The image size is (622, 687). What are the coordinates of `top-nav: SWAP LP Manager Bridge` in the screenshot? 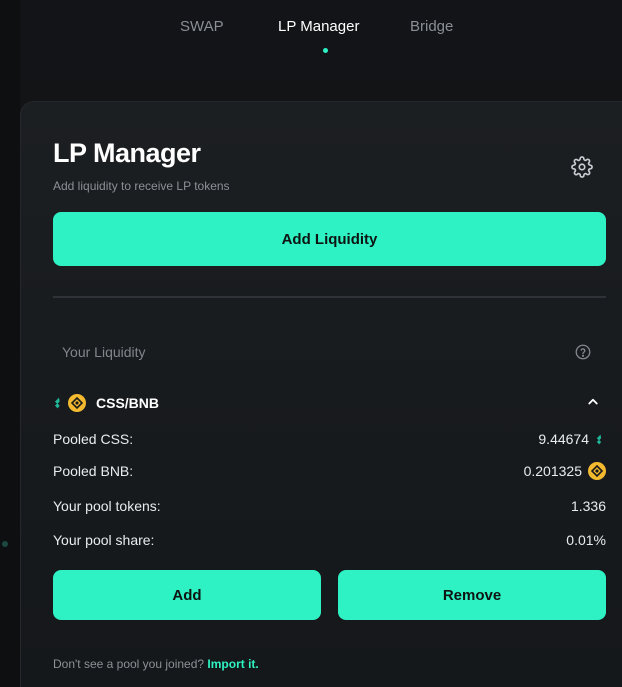 It's located at (311, 38).